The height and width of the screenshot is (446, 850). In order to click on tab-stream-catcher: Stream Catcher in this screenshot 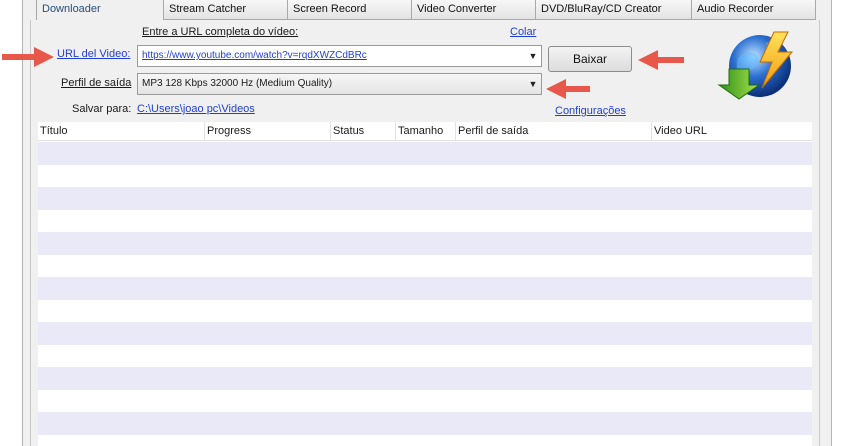, I will do `click(225, 10)`.